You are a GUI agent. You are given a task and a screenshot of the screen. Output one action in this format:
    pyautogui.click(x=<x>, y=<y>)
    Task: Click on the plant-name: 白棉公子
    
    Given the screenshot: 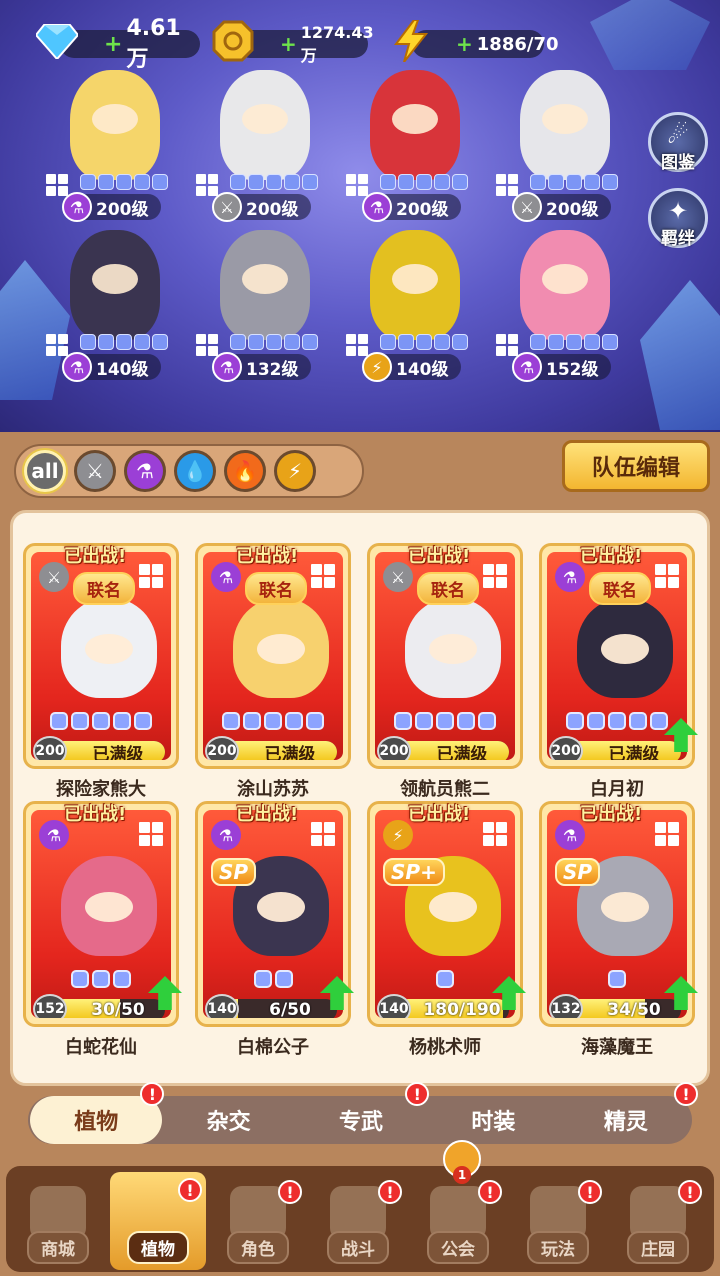 What is the action you would take?
    pyautogui.click(x=273, y=1047)
    